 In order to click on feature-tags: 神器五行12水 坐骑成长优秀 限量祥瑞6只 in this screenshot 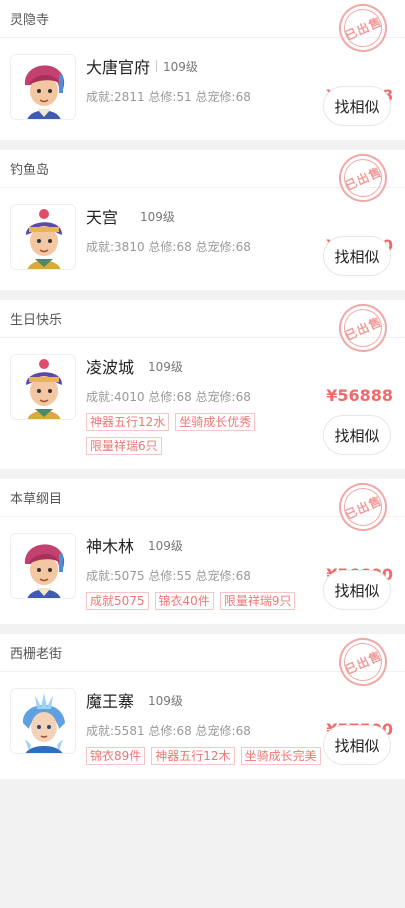, I will do `click(206, 434)`.